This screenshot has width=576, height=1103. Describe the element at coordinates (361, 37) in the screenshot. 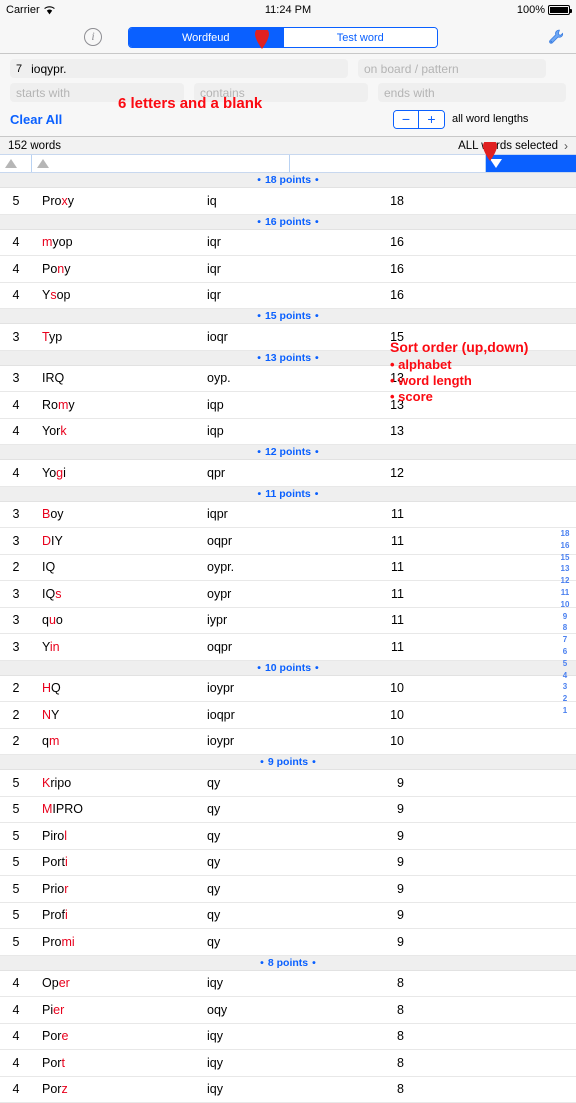

I see `tab-test-word: Test word` at that location.